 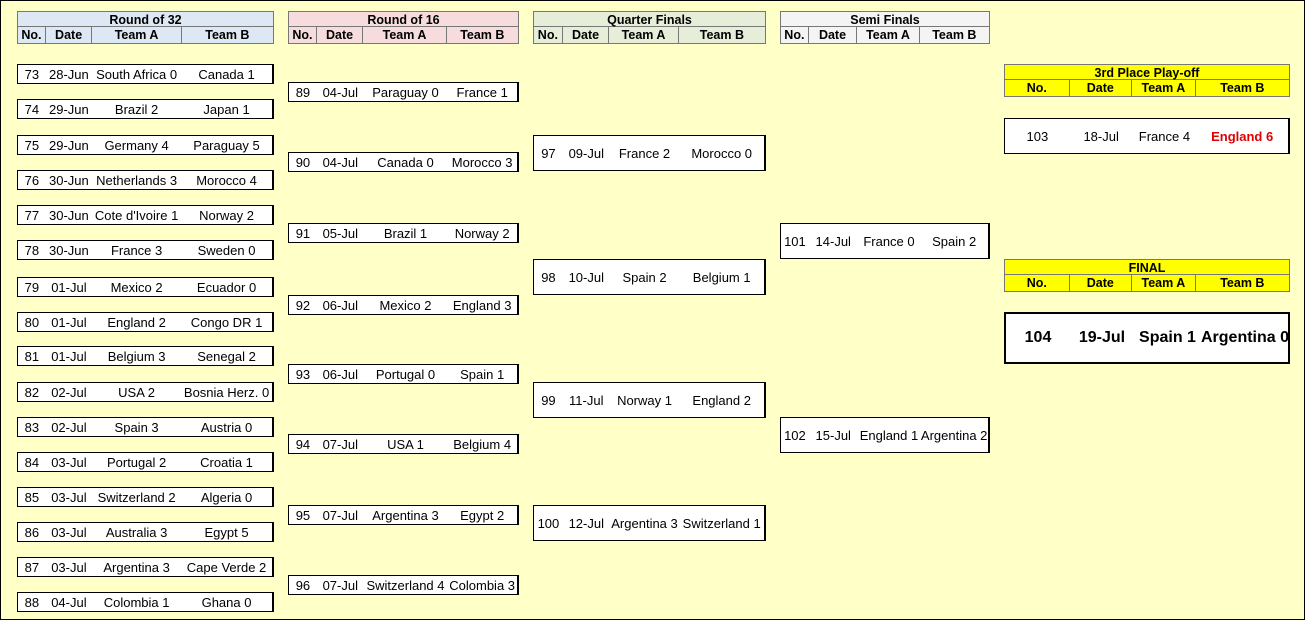 What do you see at coordinates (226, 74) in the screenshot?
I see `team-b: Canada 1` at bounding box center [226, 74].